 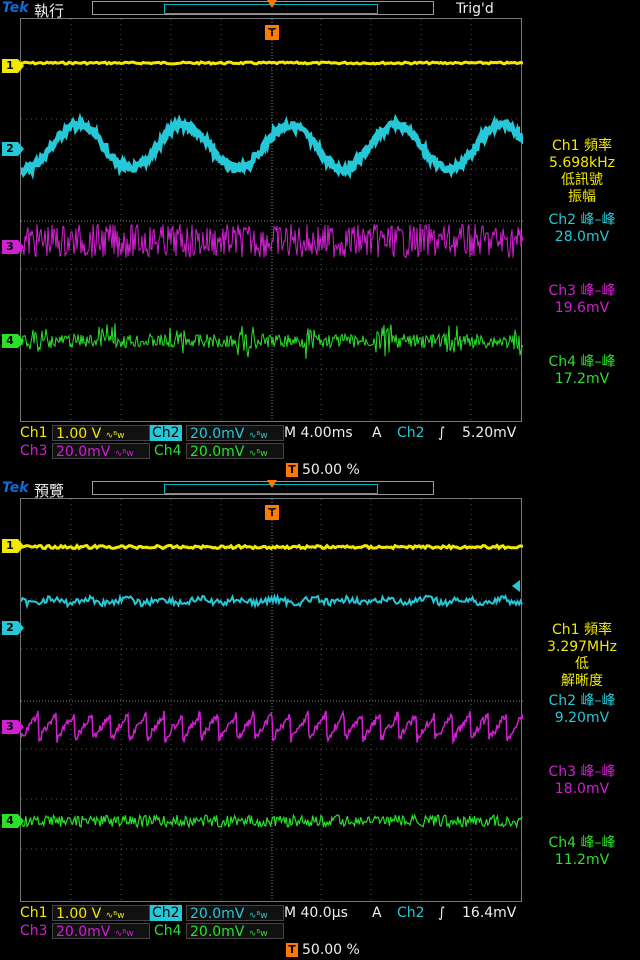 I want to click on top-bar: Tek 預覽, so click(x=320, y=490).